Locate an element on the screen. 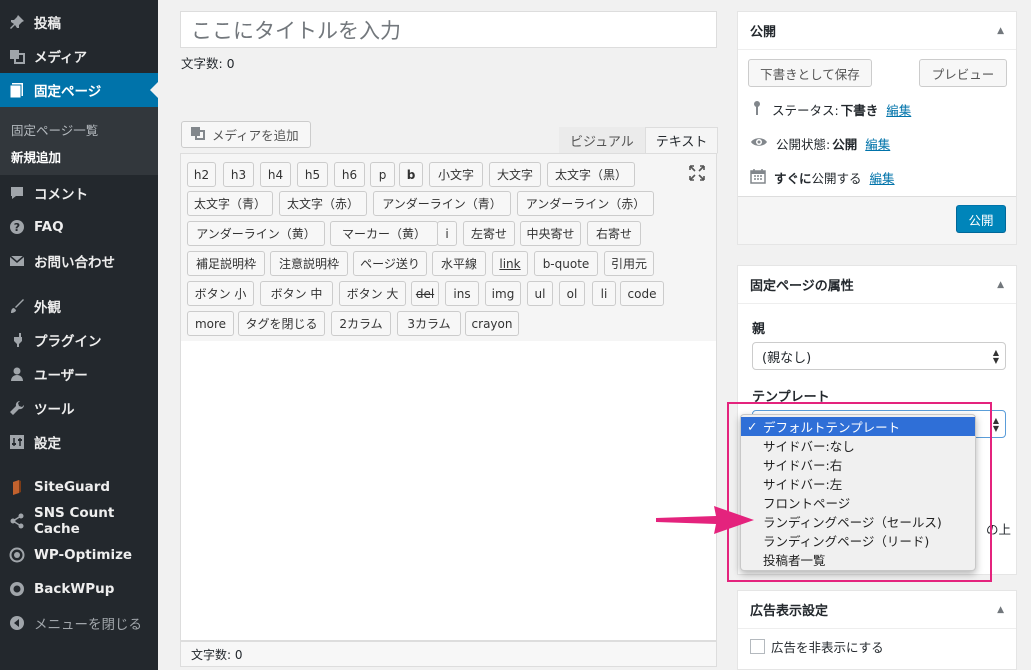 This screenshot has height=670, width=1031. quicktag-button: 小文字 is located at coordinates (456, 174).